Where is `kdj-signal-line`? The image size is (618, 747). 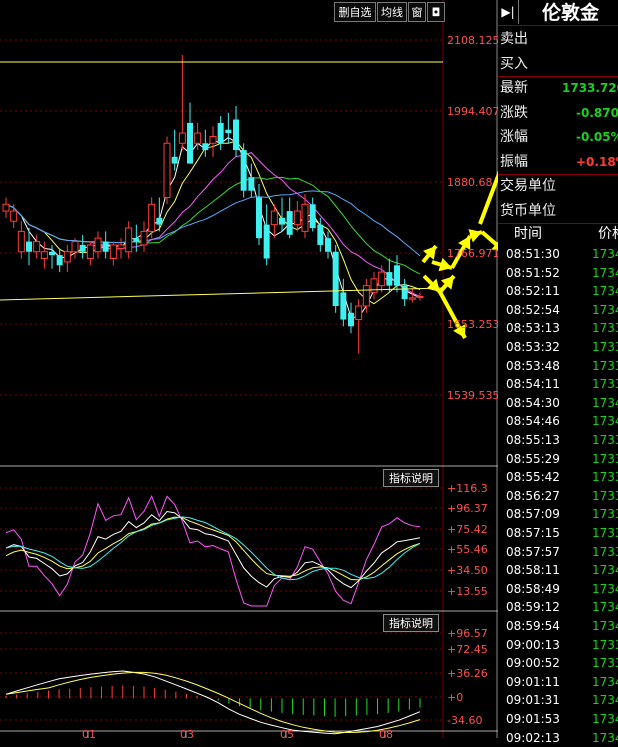 kdj-signal-line is located at coordinates (213, 548).